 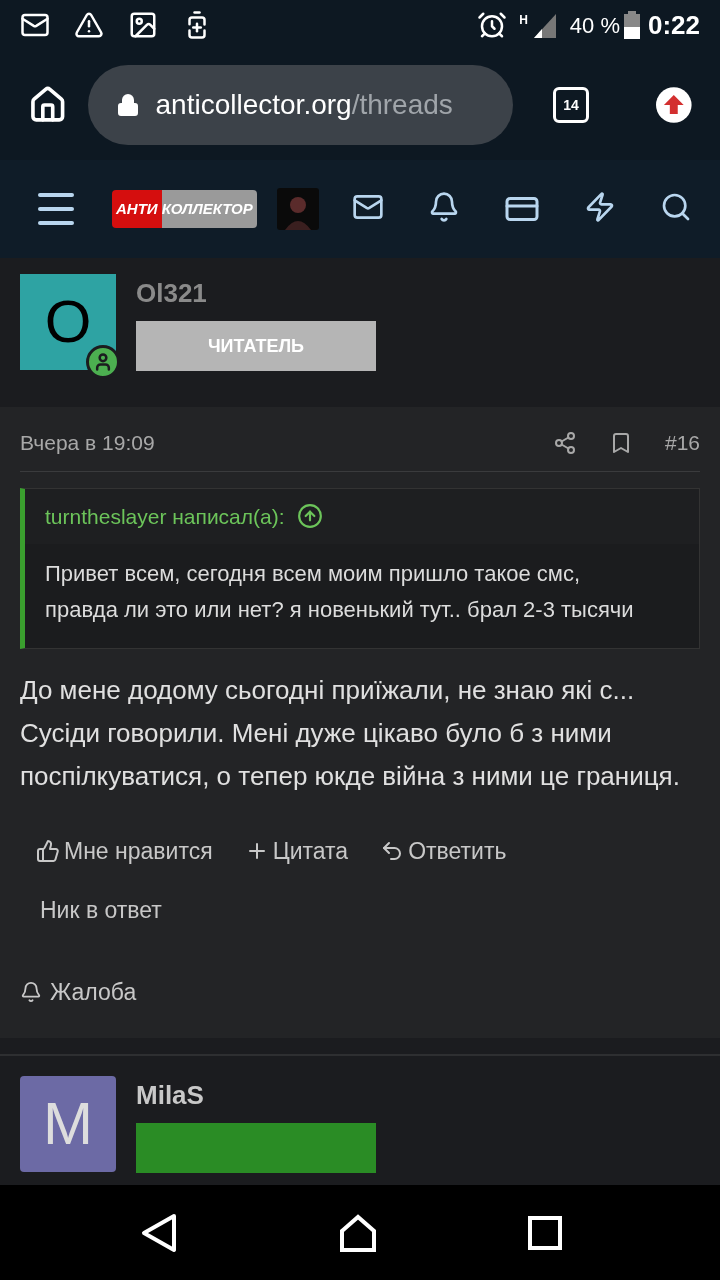 What do you see at coordinates (674, 105) in the screenshot?
I see `extension-icon` at bounding box center [674, 105].